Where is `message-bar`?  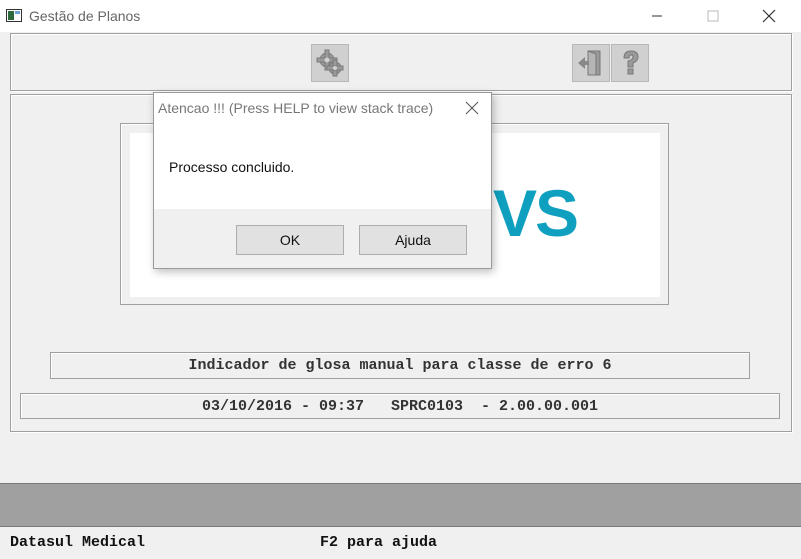 message-bar is located at coordinates (400, 505).